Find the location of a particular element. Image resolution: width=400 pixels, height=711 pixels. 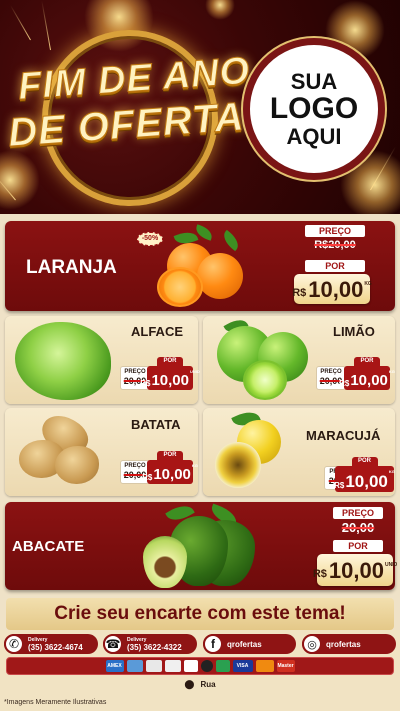

new-price-tag: POR R$ 10,00 UNID is located at coordinates (170, 373).